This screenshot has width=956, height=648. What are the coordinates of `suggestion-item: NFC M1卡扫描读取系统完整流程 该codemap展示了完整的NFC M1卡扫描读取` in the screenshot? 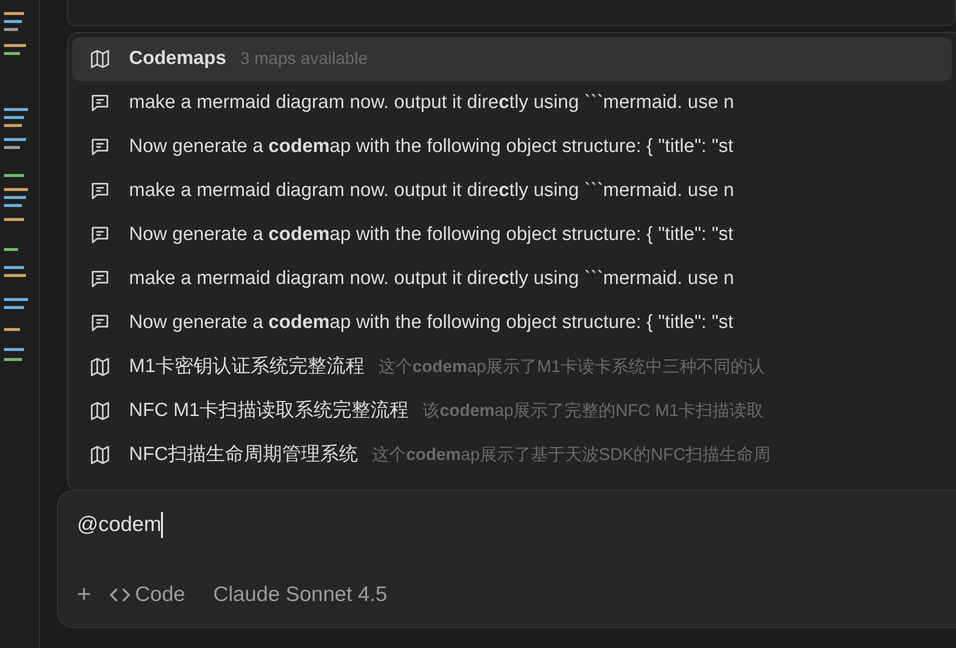 It's located at (512, 411).